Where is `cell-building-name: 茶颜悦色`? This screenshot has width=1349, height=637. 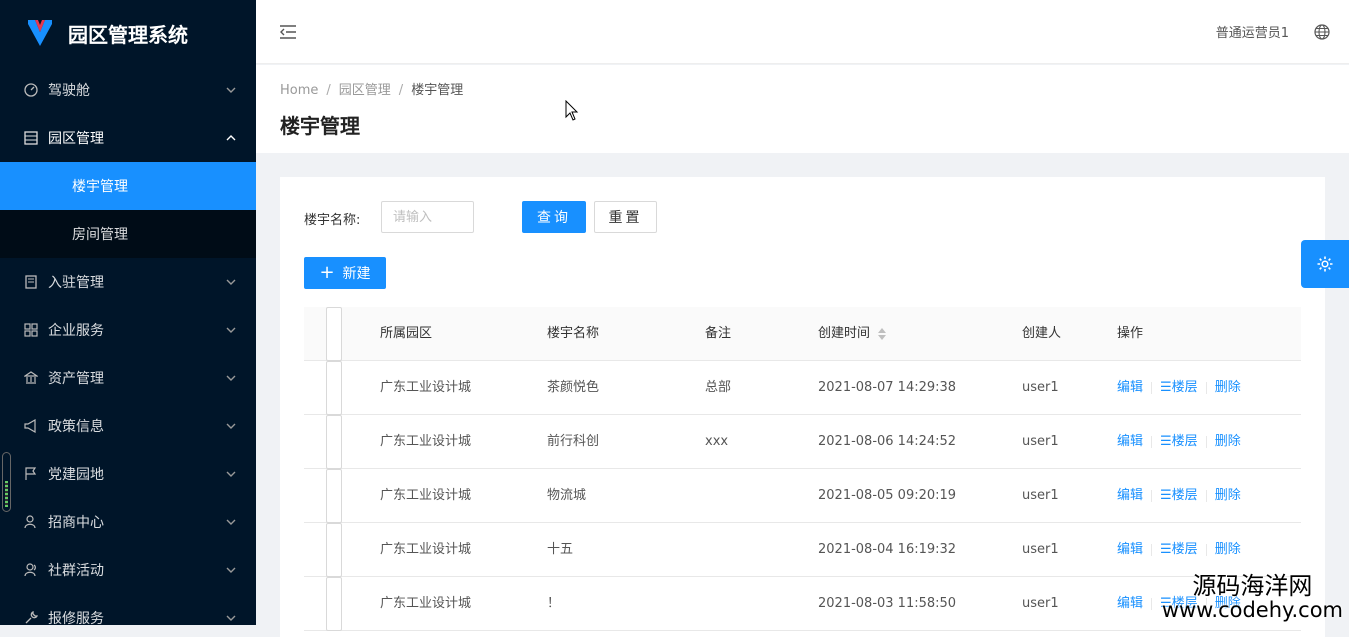 cell-building-name: 茶颜悦色 is located at coordinates (573, 388).